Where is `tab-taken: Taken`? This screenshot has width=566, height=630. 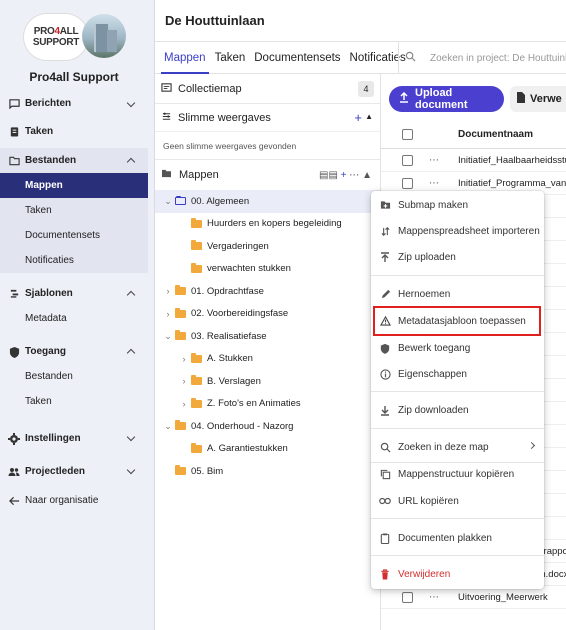
tab-taken: Taken is located at coordinates (230, 58).